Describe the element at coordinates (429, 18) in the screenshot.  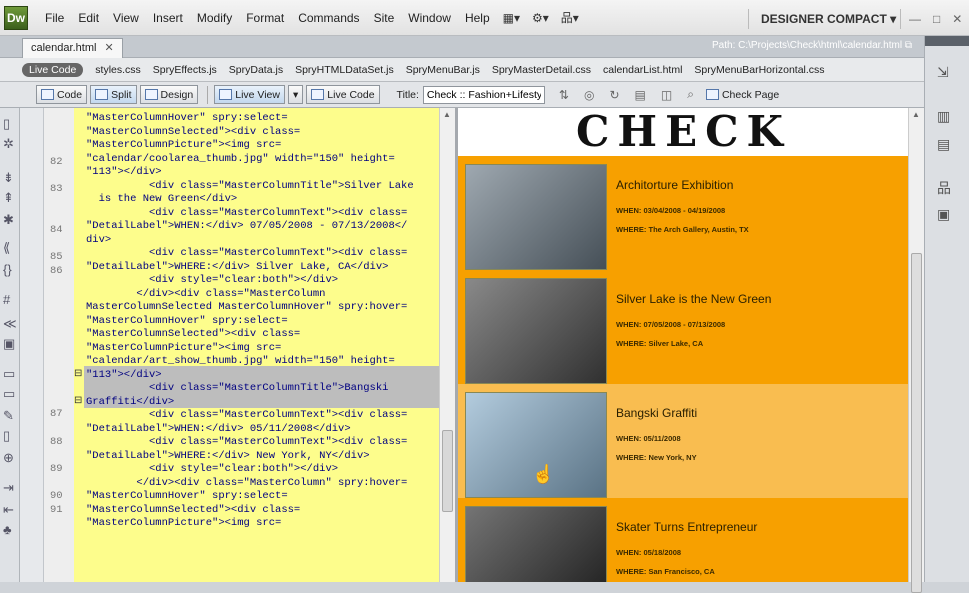
I see `menu-window: Window` at that location.